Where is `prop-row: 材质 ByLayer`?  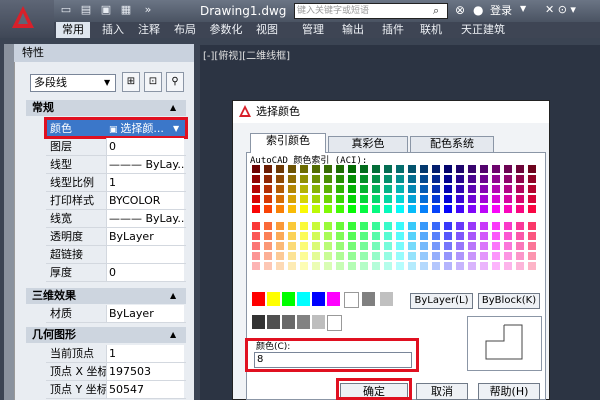 prop-row: 材质 ByLayer is located at coordinates (116, 314).